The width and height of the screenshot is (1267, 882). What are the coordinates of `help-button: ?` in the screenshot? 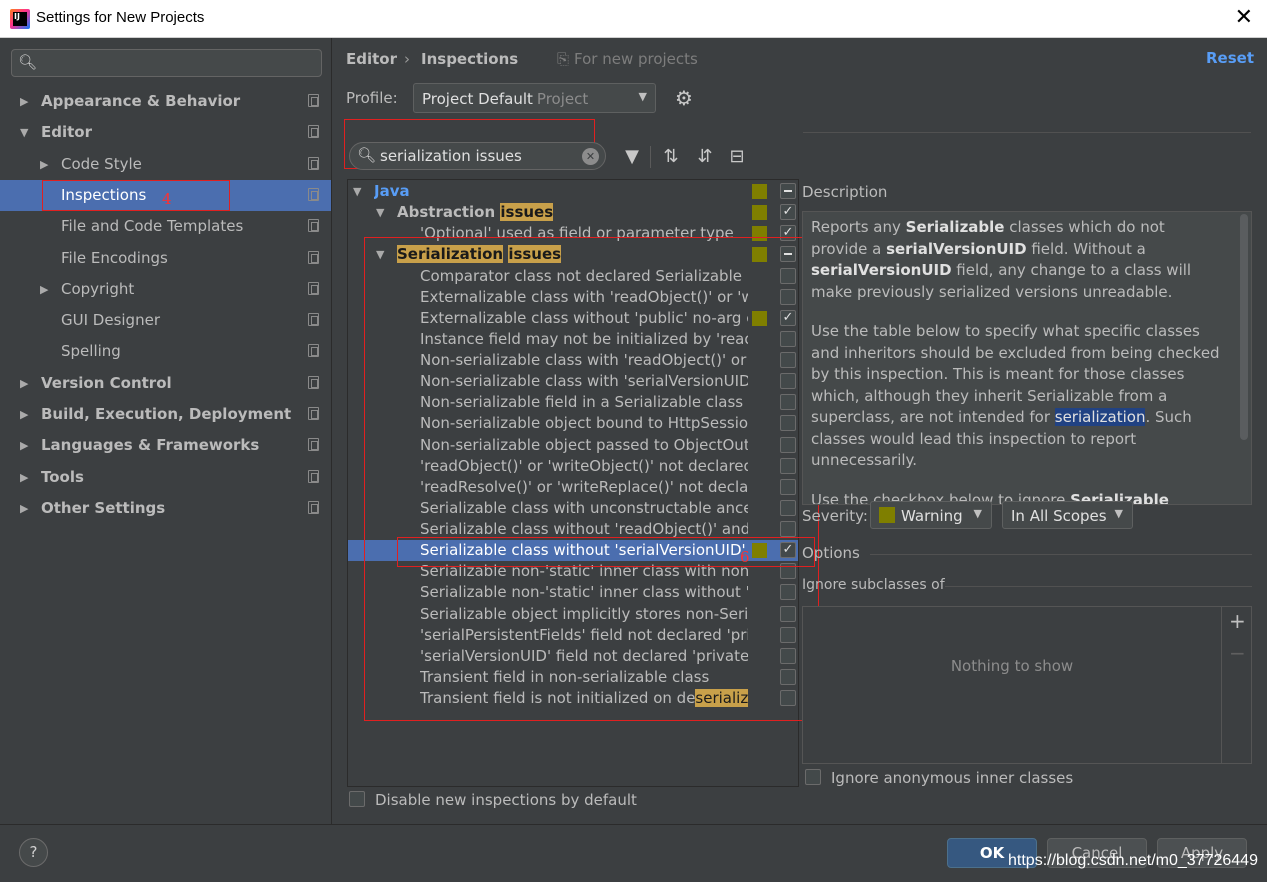 It's located at (33, 852).